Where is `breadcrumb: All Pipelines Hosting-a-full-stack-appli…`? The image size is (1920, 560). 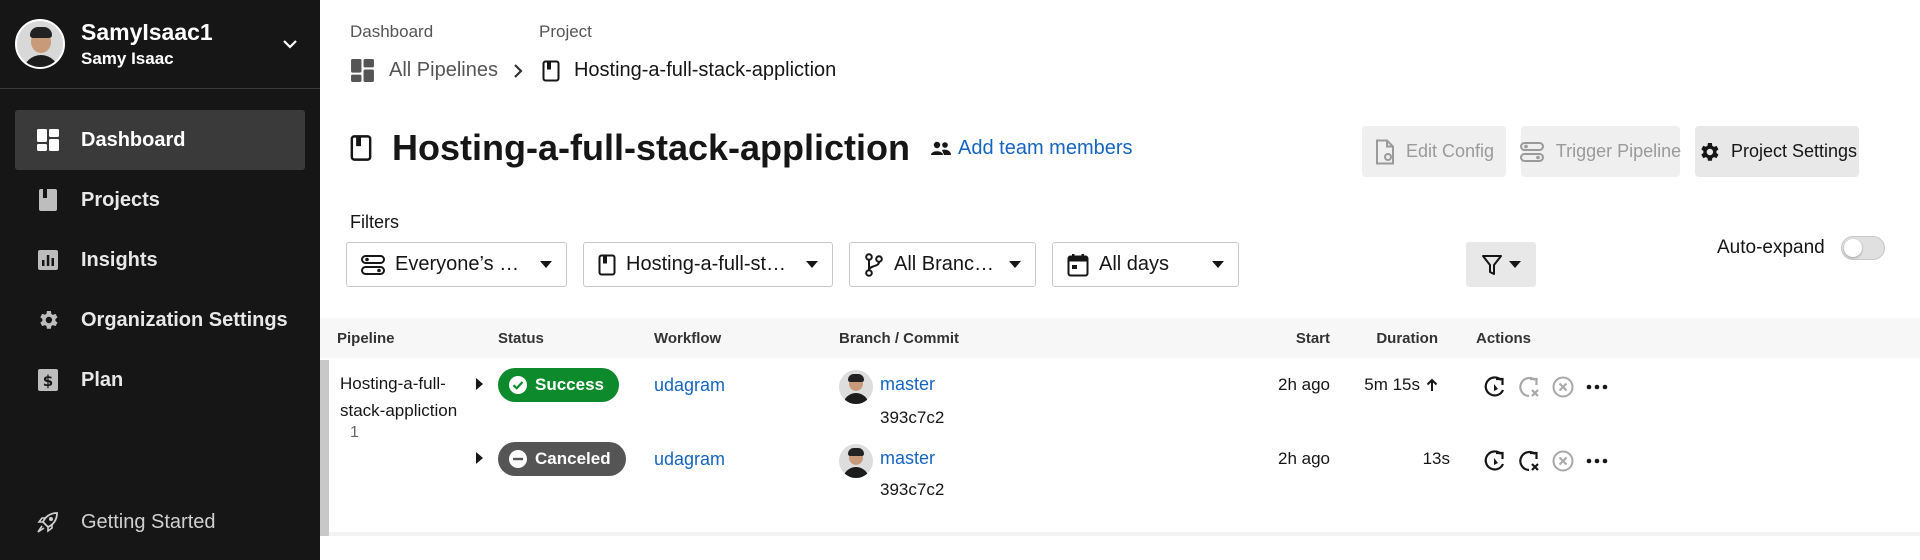 breadcrumb: All Pipelines Hosting-a-full-stack-appli… is located at coordinates (593, 70).